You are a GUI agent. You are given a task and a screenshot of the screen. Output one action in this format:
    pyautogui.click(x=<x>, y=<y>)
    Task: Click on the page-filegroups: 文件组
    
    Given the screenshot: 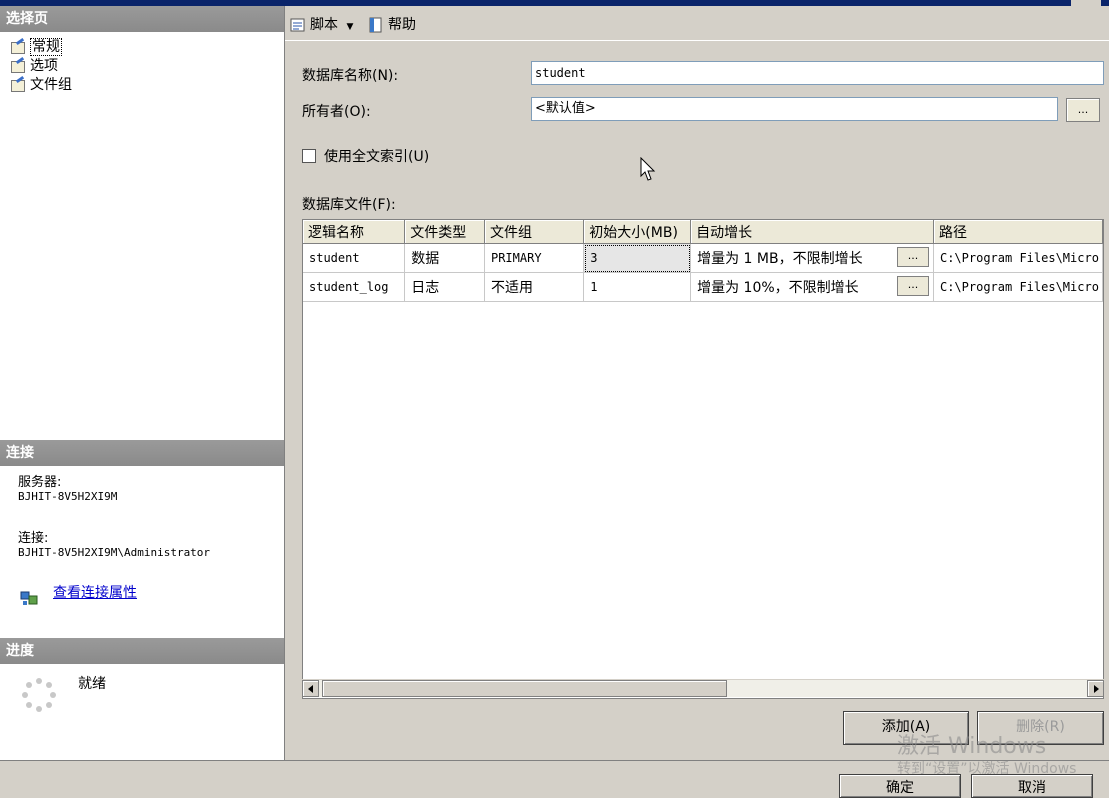 What is the action you would take?
    pyautogui.click(x=41, y=85)
    